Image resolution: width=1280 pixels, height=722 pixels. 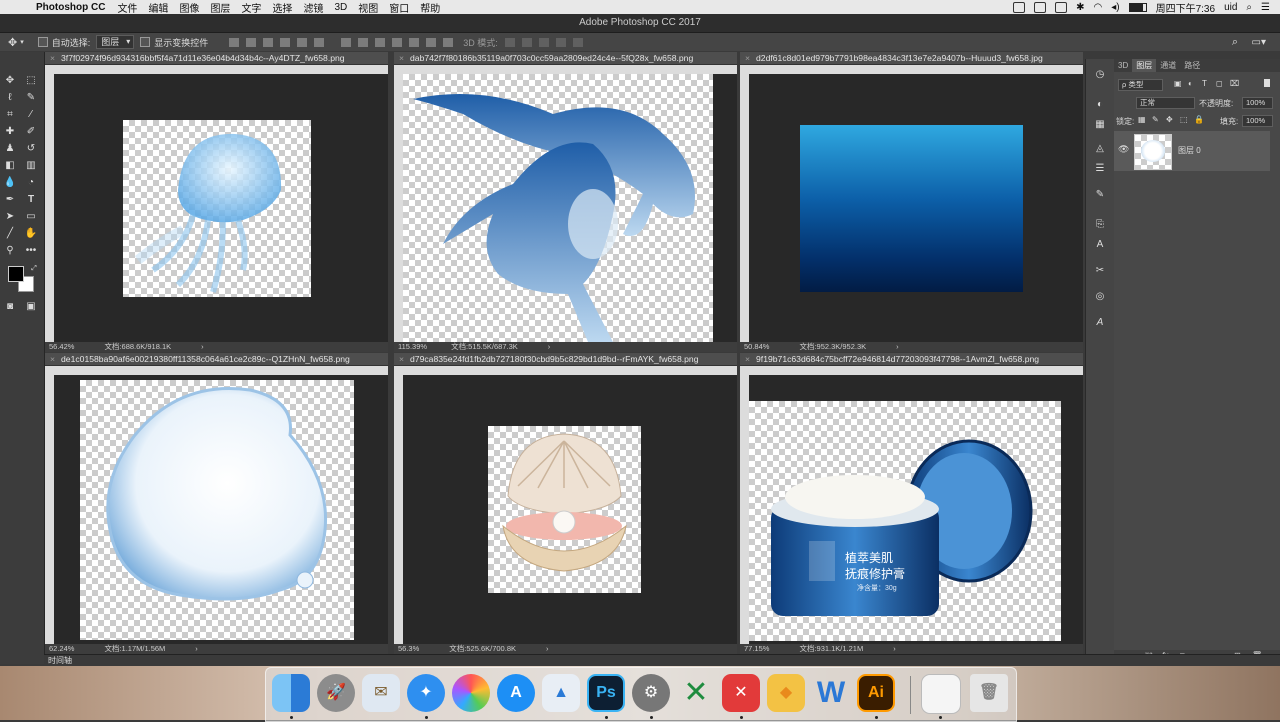 I want to click on canvas: 植萃美肌 抚痕修护膏 净含量：30g, so click(x=905, y=521).